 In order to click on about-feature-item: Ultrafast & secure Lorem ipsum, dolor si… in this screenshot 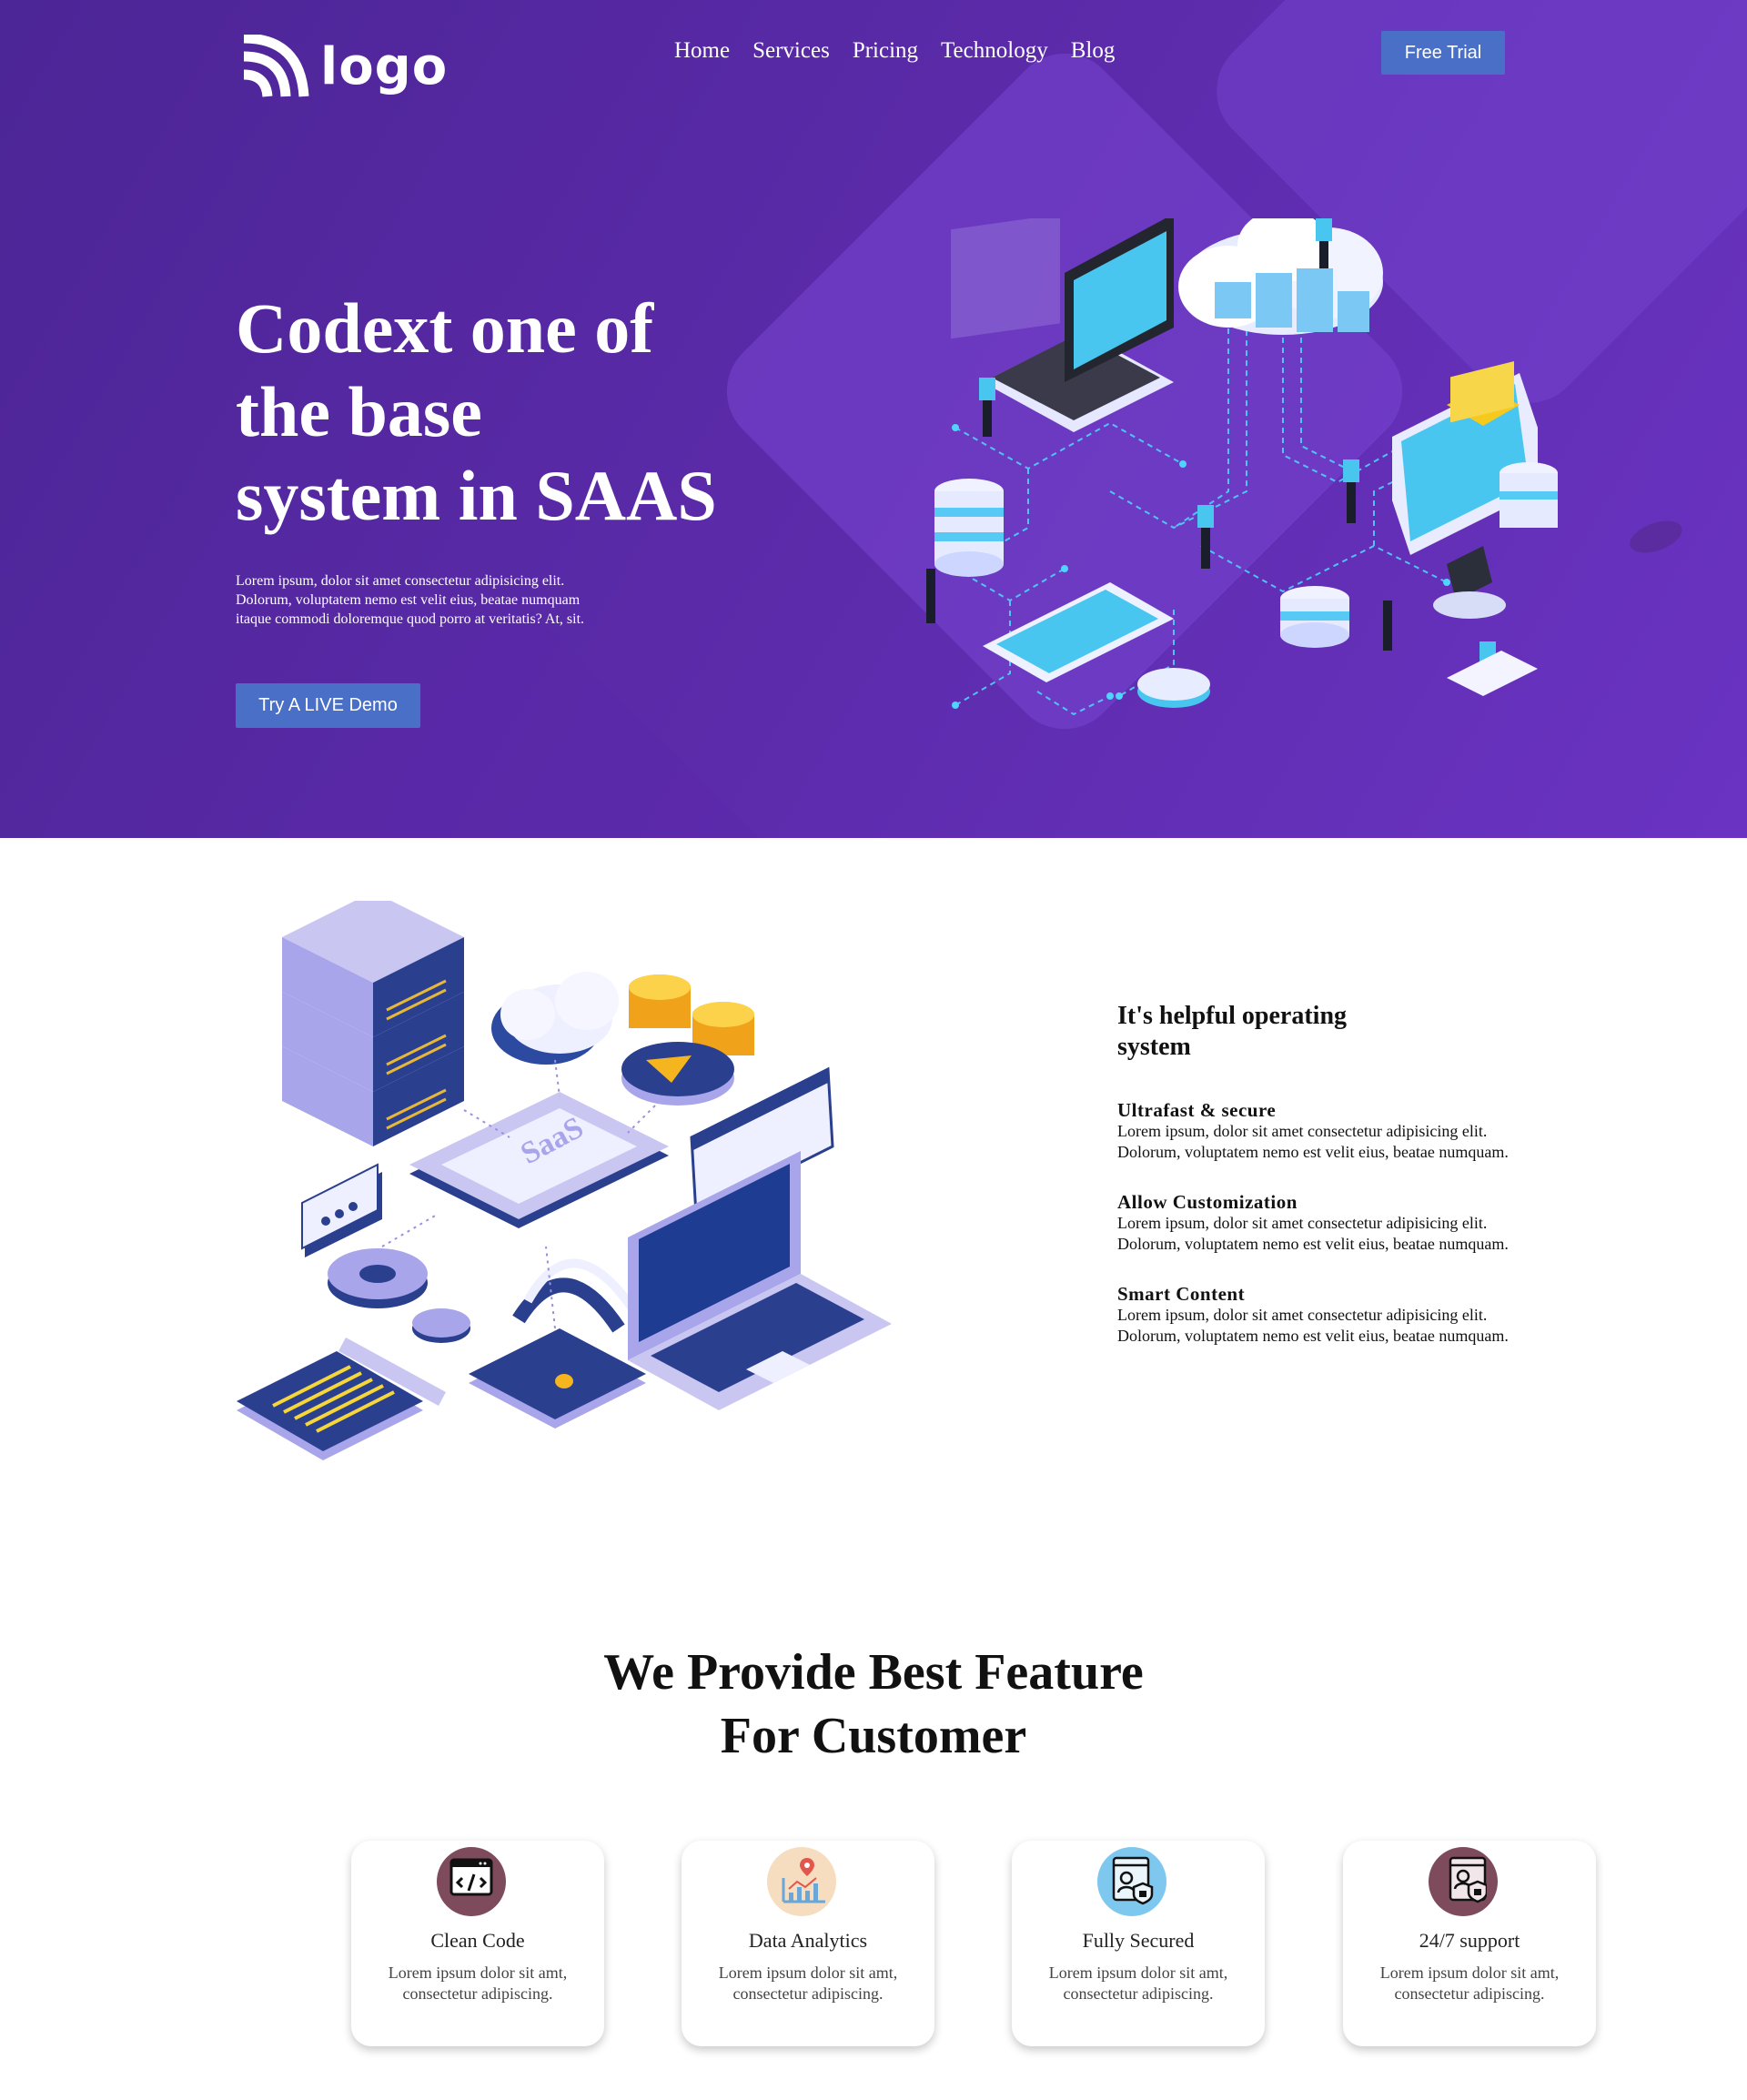, I will do `click(1353, 1131)`.